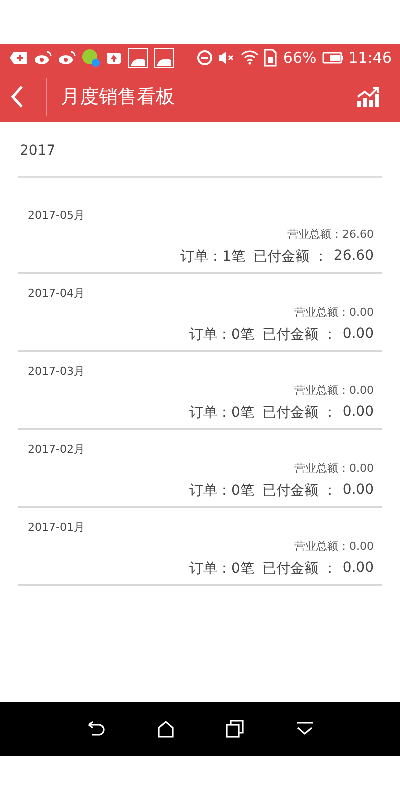 Image resolution: width=400 pixels, height=800 pixels. I want to click on month-label: 2017-01月, so click(56, 527).